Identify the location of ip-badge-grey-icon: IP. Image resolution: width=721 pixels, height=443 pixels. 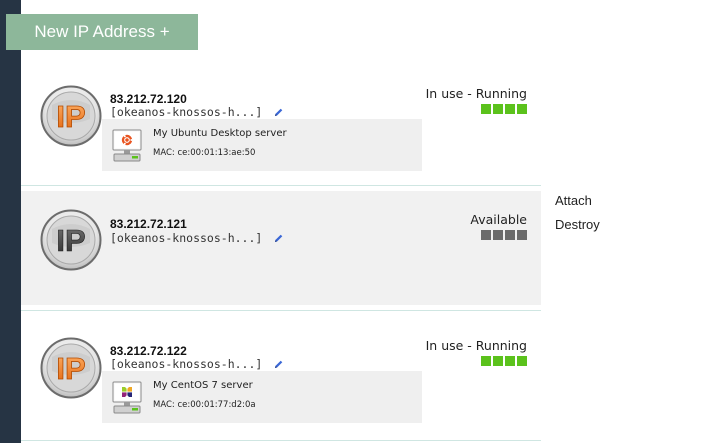
(71, 240).